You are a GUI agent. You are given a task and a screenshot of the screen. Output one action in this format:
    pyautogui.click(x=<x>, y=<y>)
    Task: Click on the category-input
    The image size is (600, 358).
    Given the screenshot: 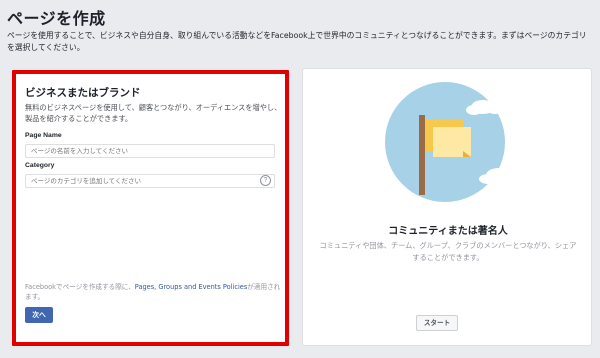 What is the action you would take?
    pyautogui.click(x=150, y=181)
    